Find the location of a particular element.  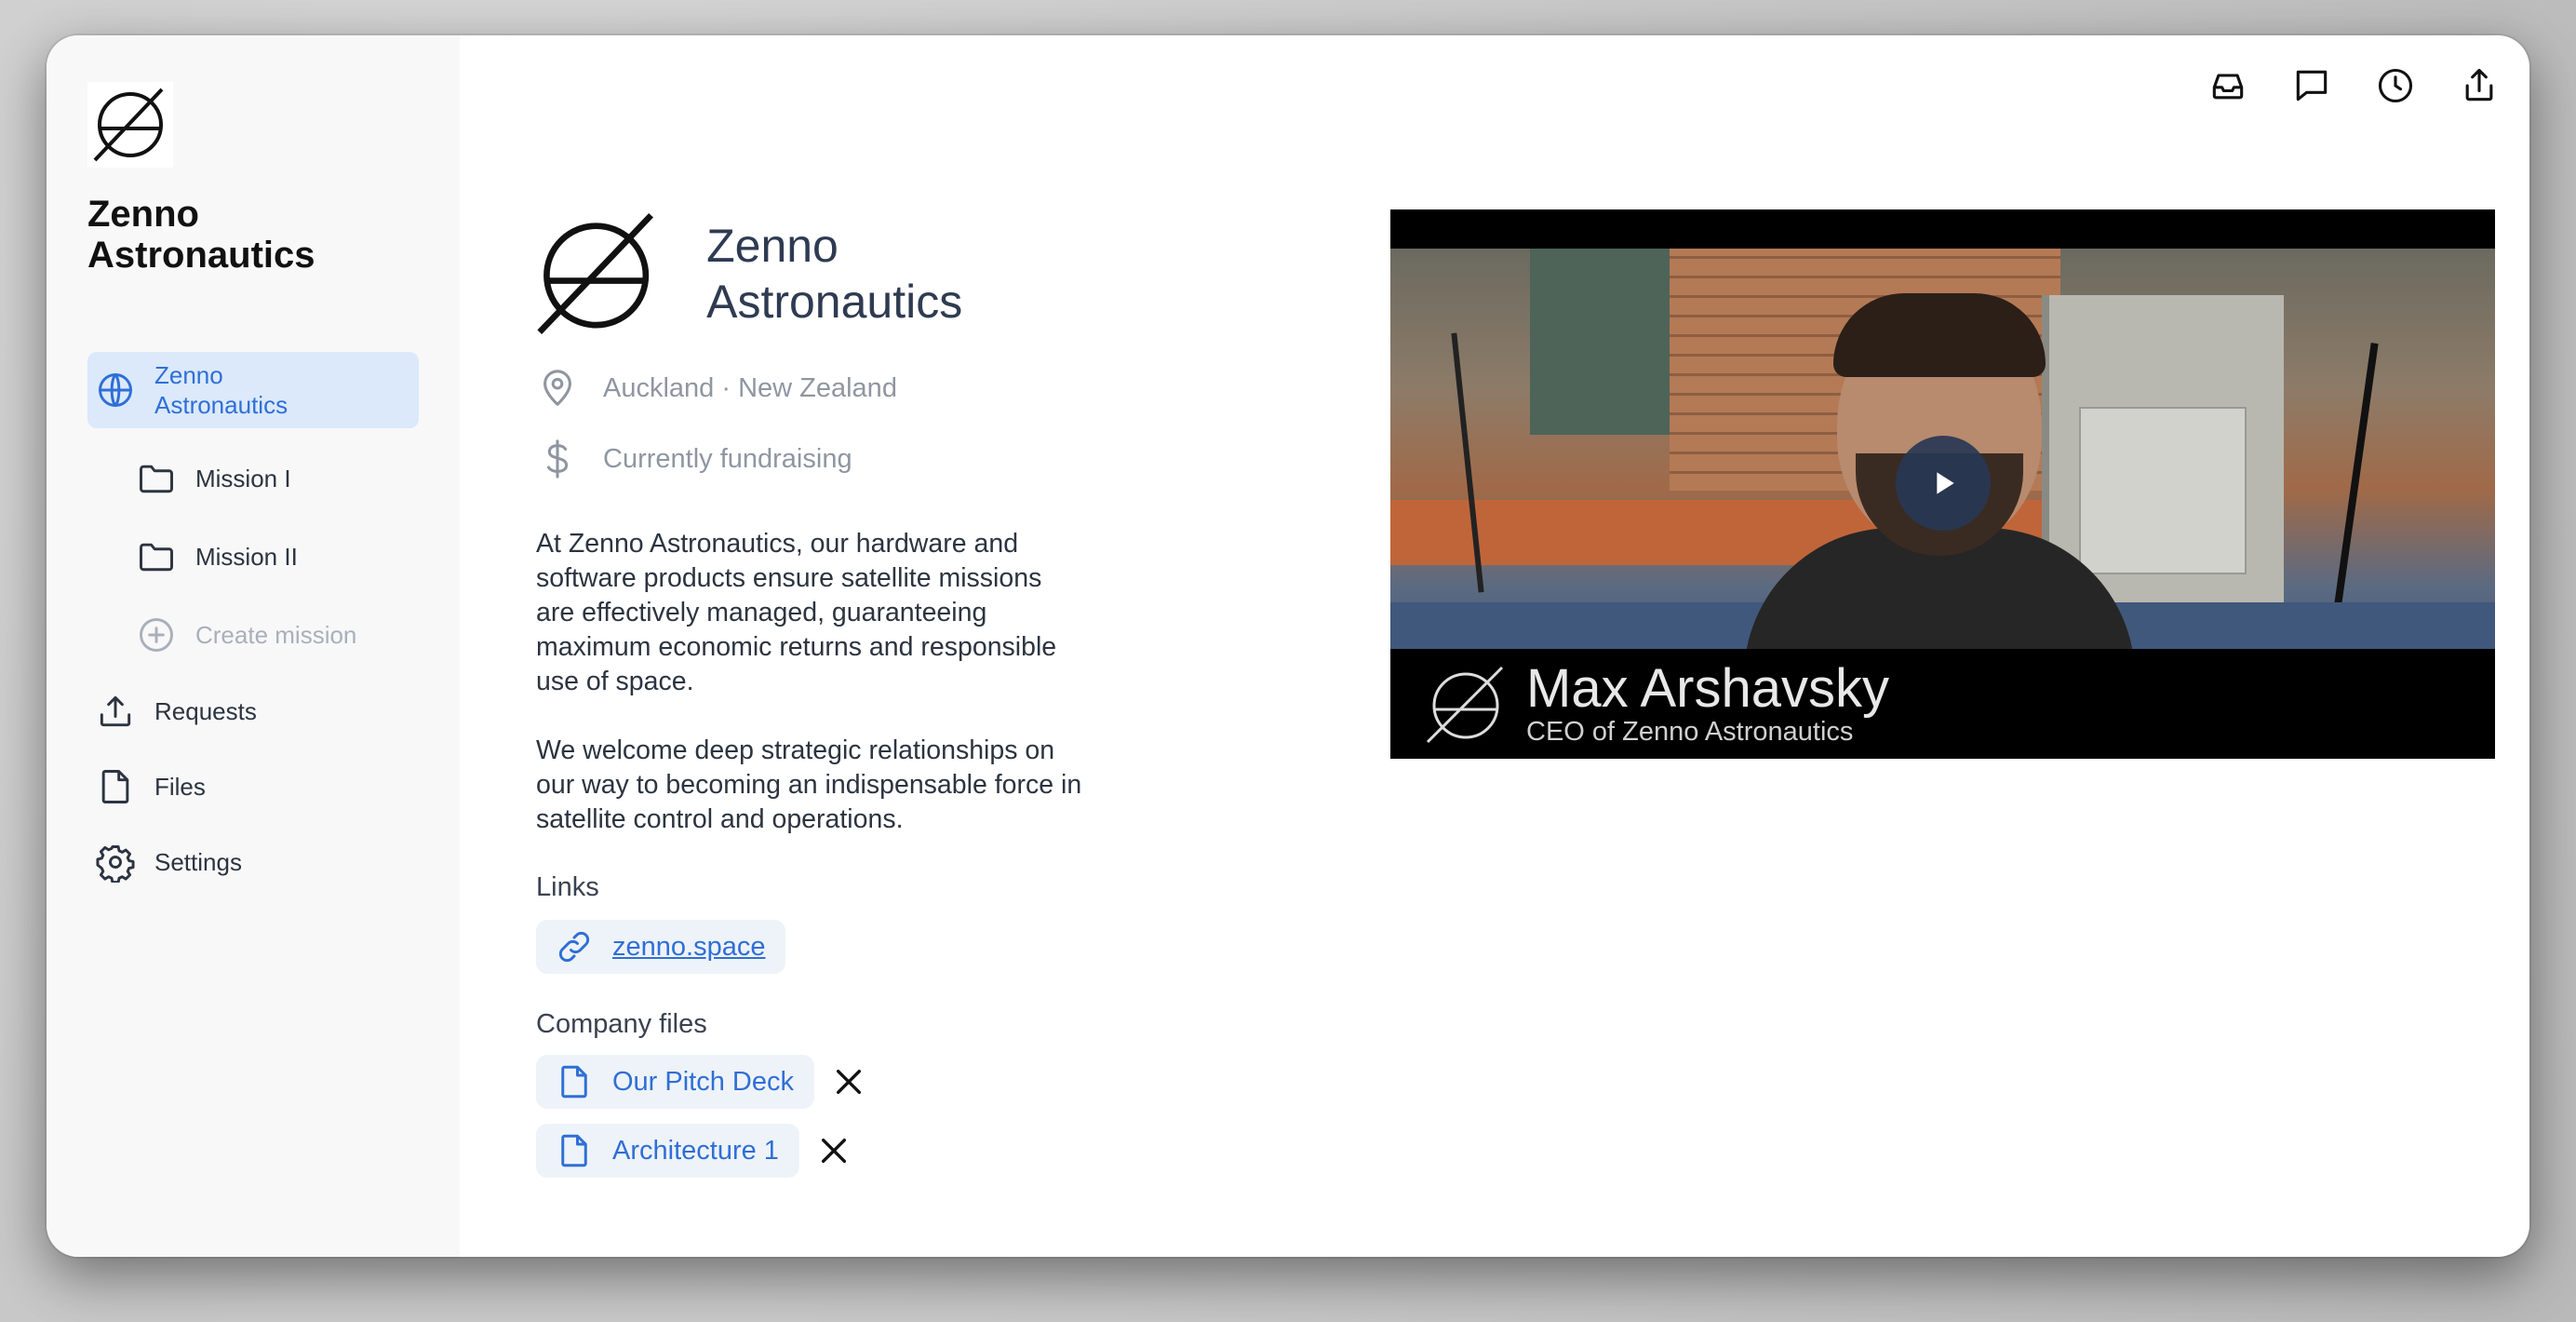

sidebar-item-label: Mission II is located at coordinates (246, 556).